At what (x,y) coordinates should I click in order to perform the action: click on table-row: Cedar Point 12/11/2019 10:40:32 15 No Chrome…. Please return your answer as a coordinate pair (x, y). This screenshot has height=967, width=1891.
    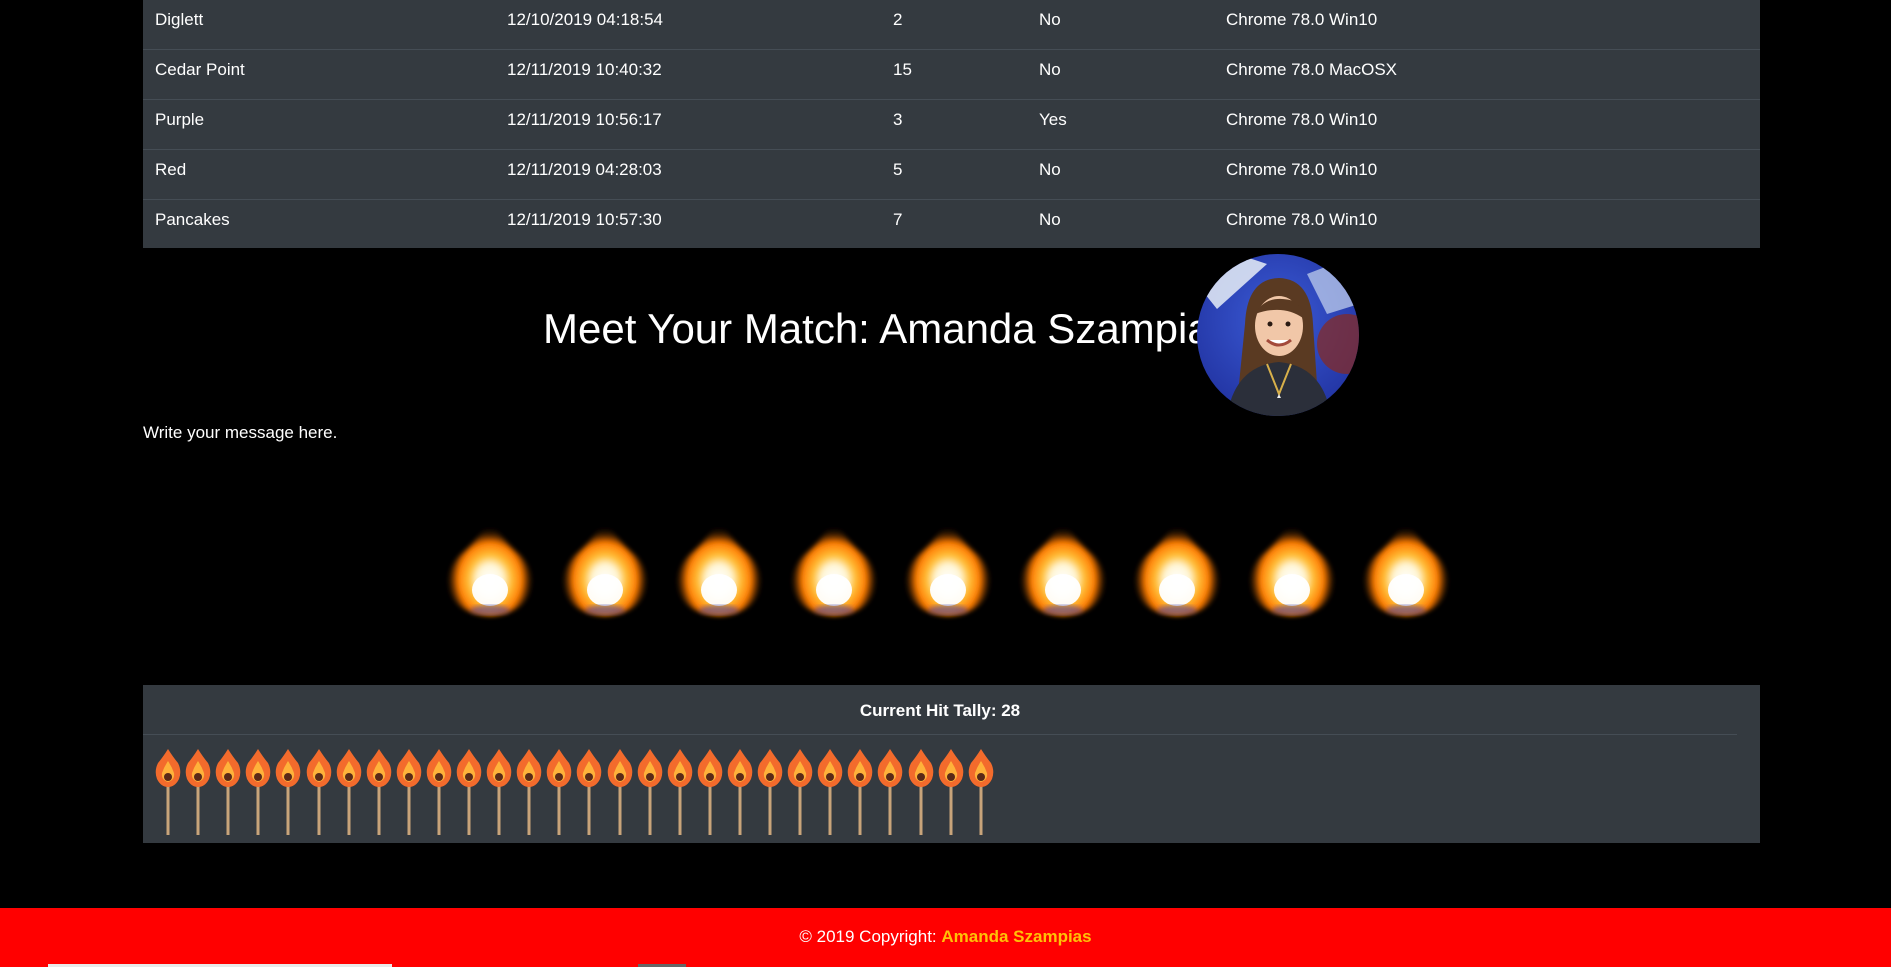
    Looking at the image, I should click on (951, 75).